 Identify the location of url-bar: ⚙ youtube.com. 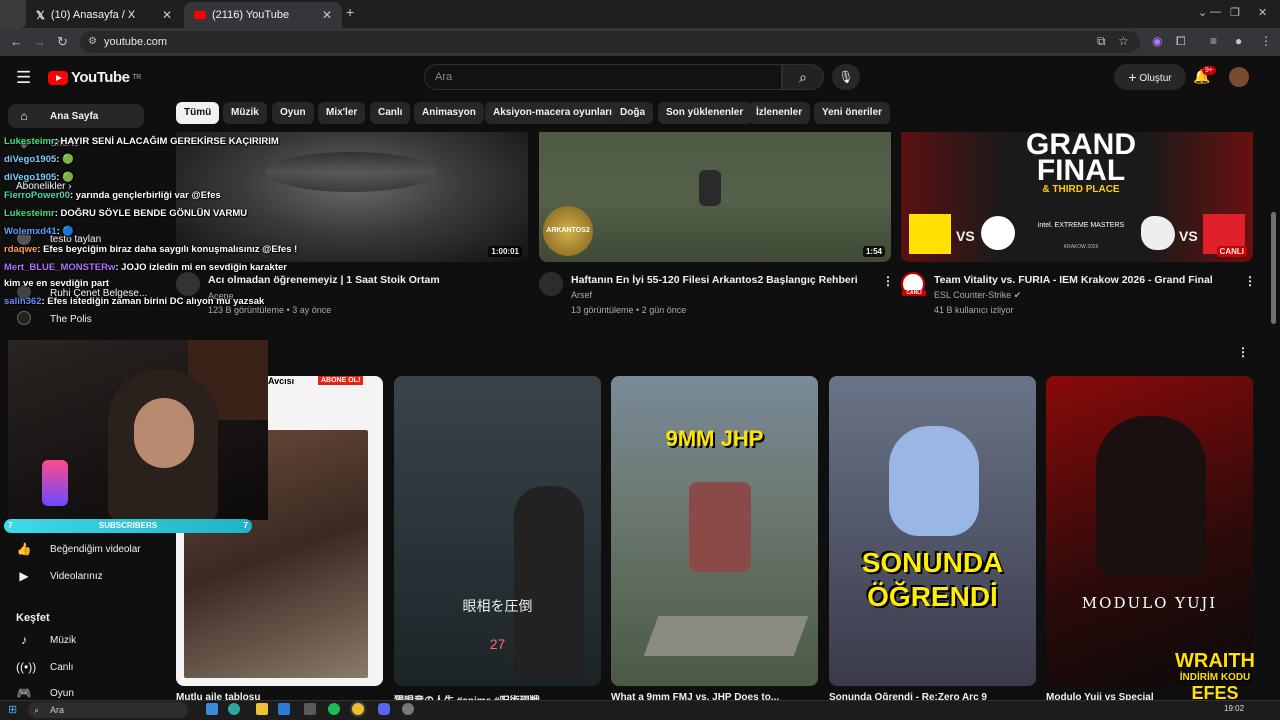
(610, 42).